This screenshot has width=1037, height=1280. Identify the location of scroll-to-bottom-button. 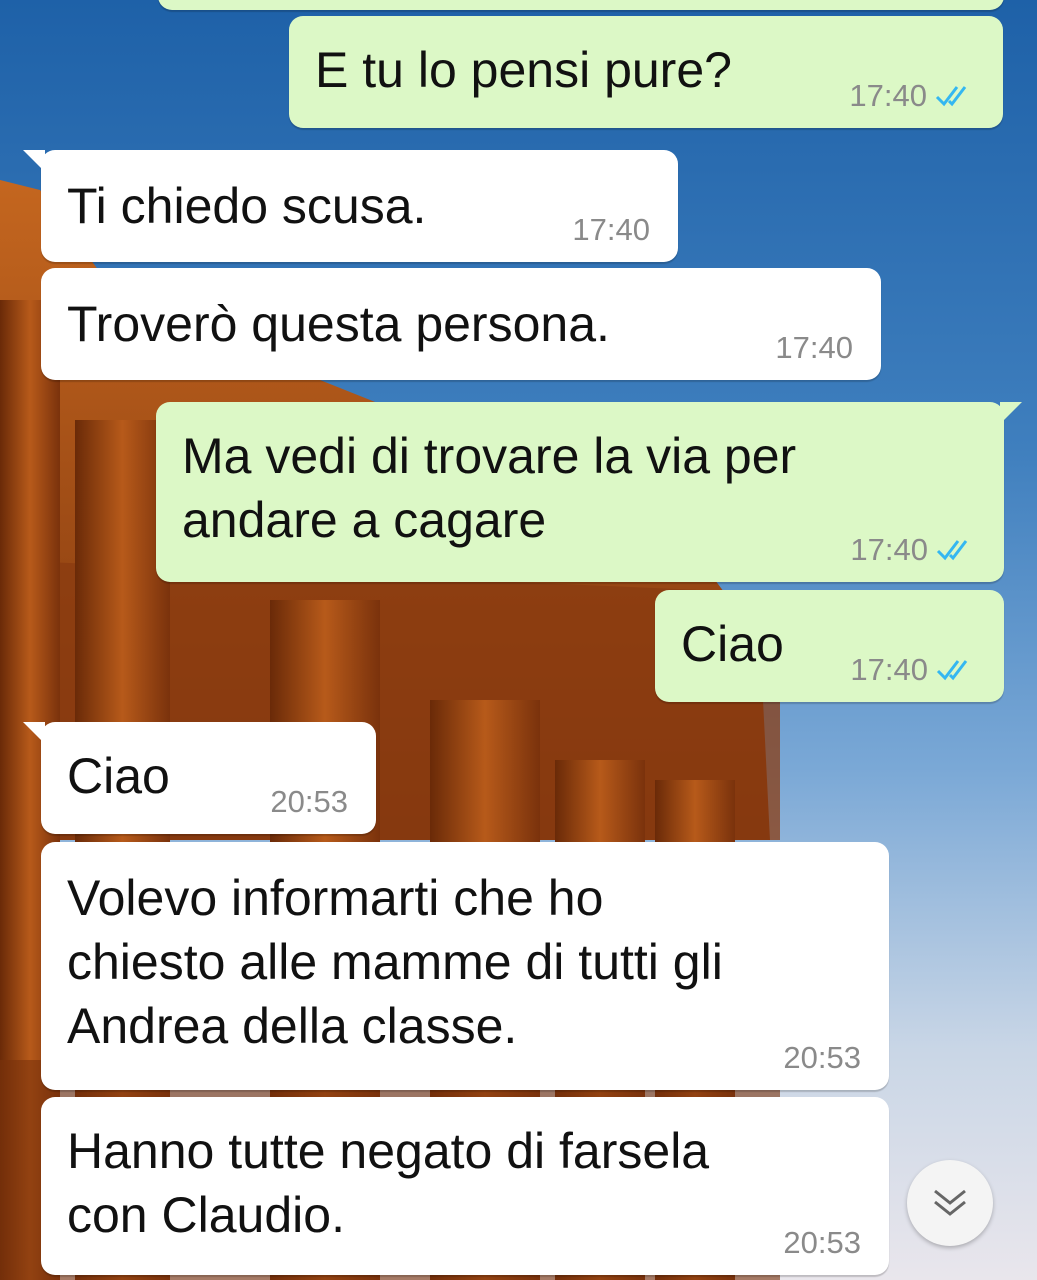
(950, 1203).